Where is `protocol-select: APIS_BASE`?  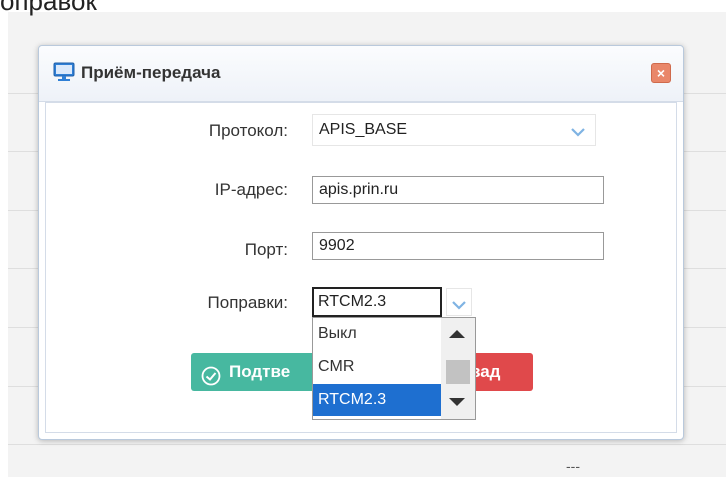
protocol-select: APIS_BASE is located at coordinates (454, 130).